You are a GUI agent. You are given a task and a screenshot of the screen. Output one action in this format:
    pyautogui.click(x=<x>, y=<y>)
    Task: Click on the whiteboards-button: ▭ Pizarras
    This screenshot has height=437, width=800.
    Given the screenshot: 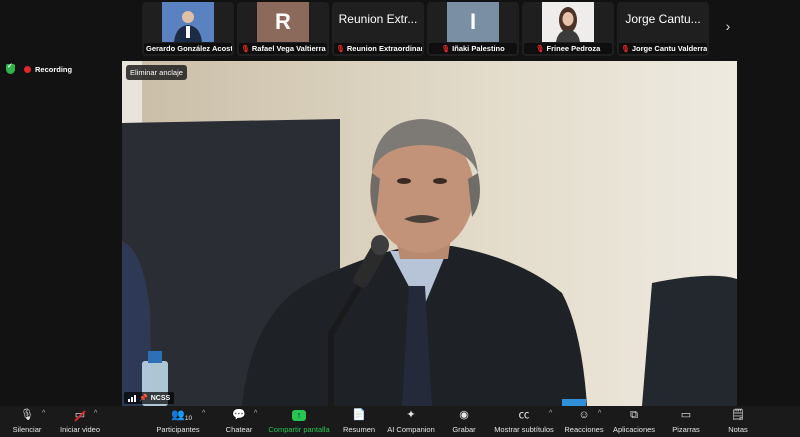 What is the action you would take?
    pyautogui.click(x=686, y=422)
    